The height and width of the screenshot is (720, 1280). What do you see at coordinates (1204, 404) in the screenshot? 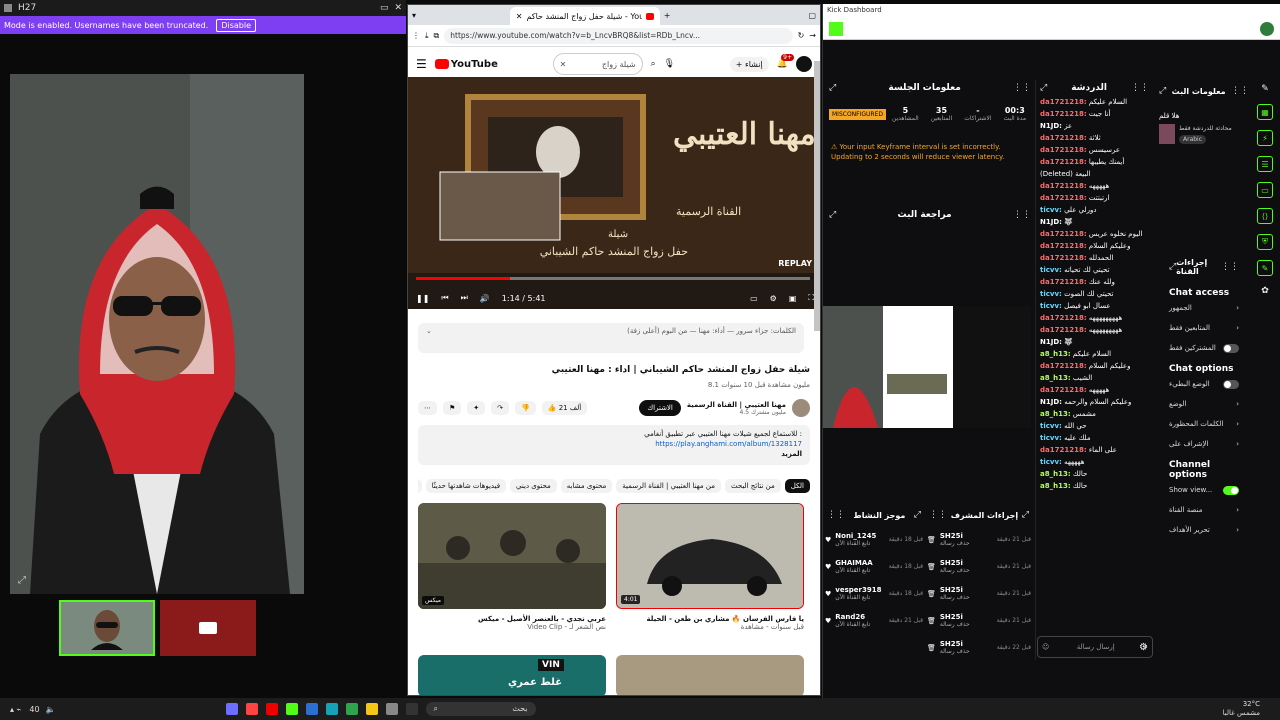
I see `setting-row: الوضع ›` at bounding box center [1204, 404].